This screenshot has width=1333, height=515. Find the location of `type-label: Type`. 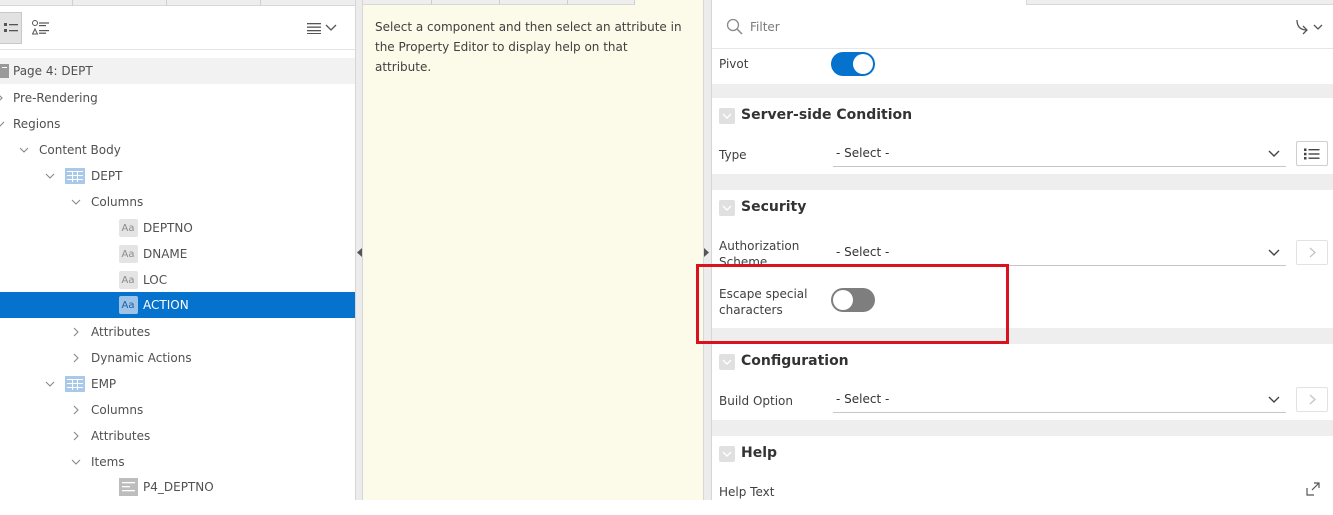

type-label: Type is located at coordinates (733, 155).